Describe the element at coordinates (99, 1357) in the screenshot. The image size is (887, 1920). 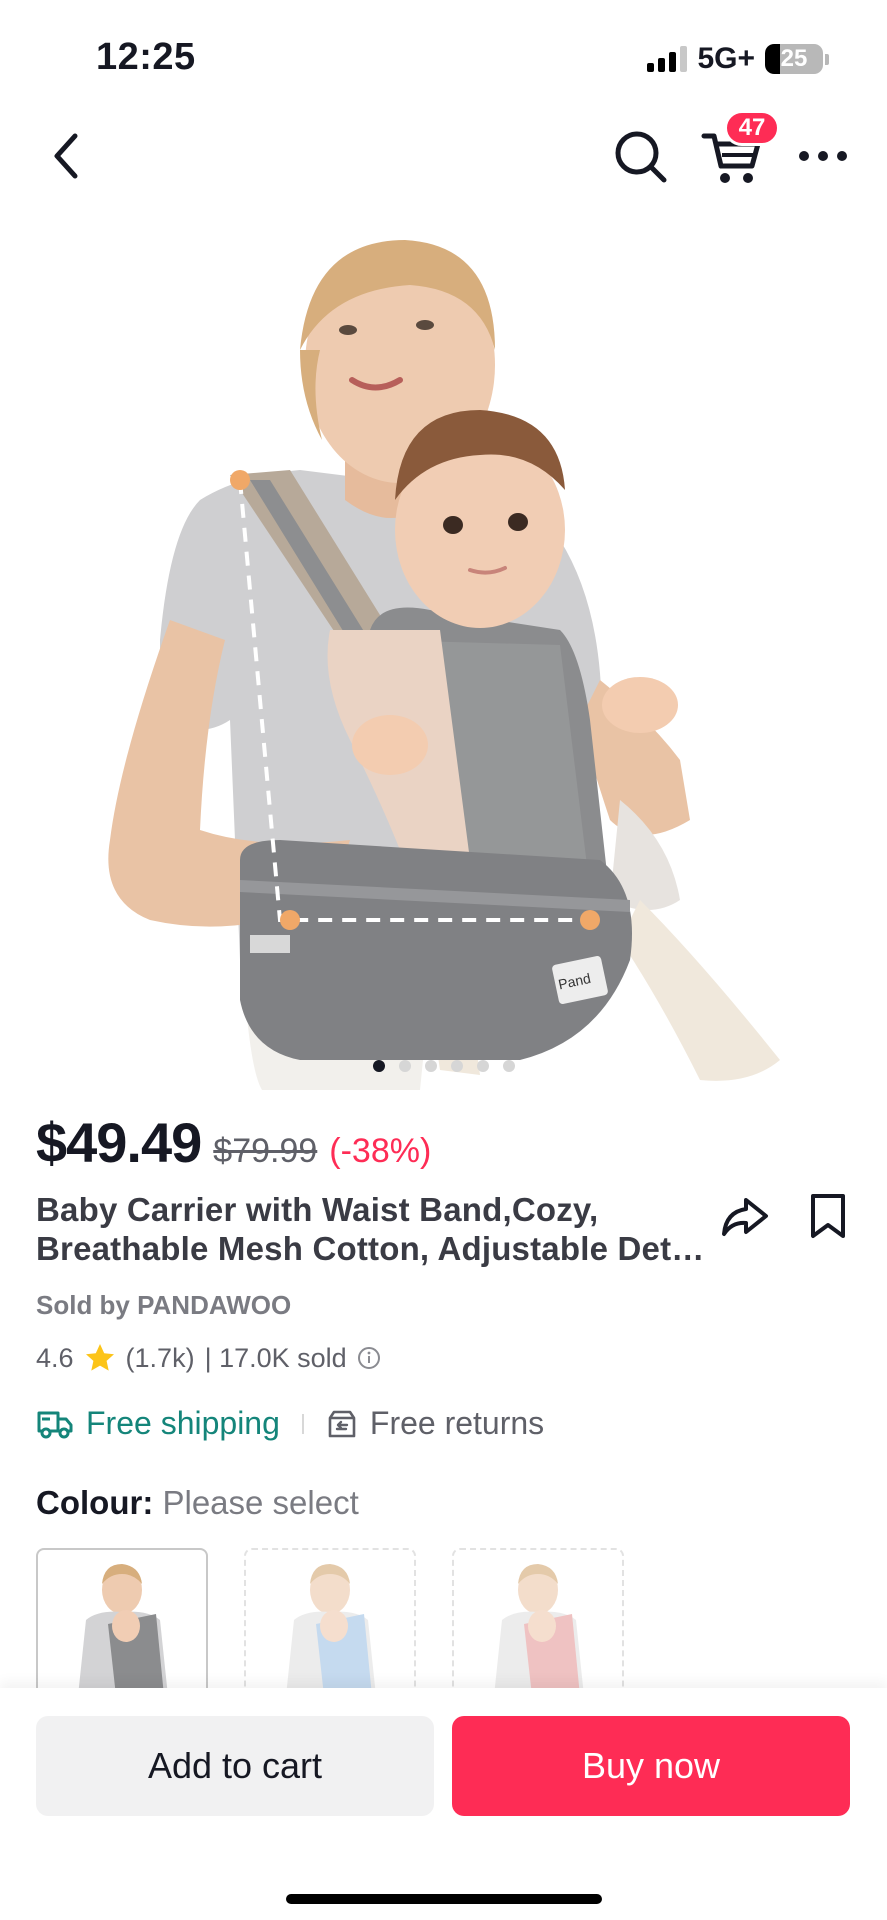
I see `star-icon` at that location.